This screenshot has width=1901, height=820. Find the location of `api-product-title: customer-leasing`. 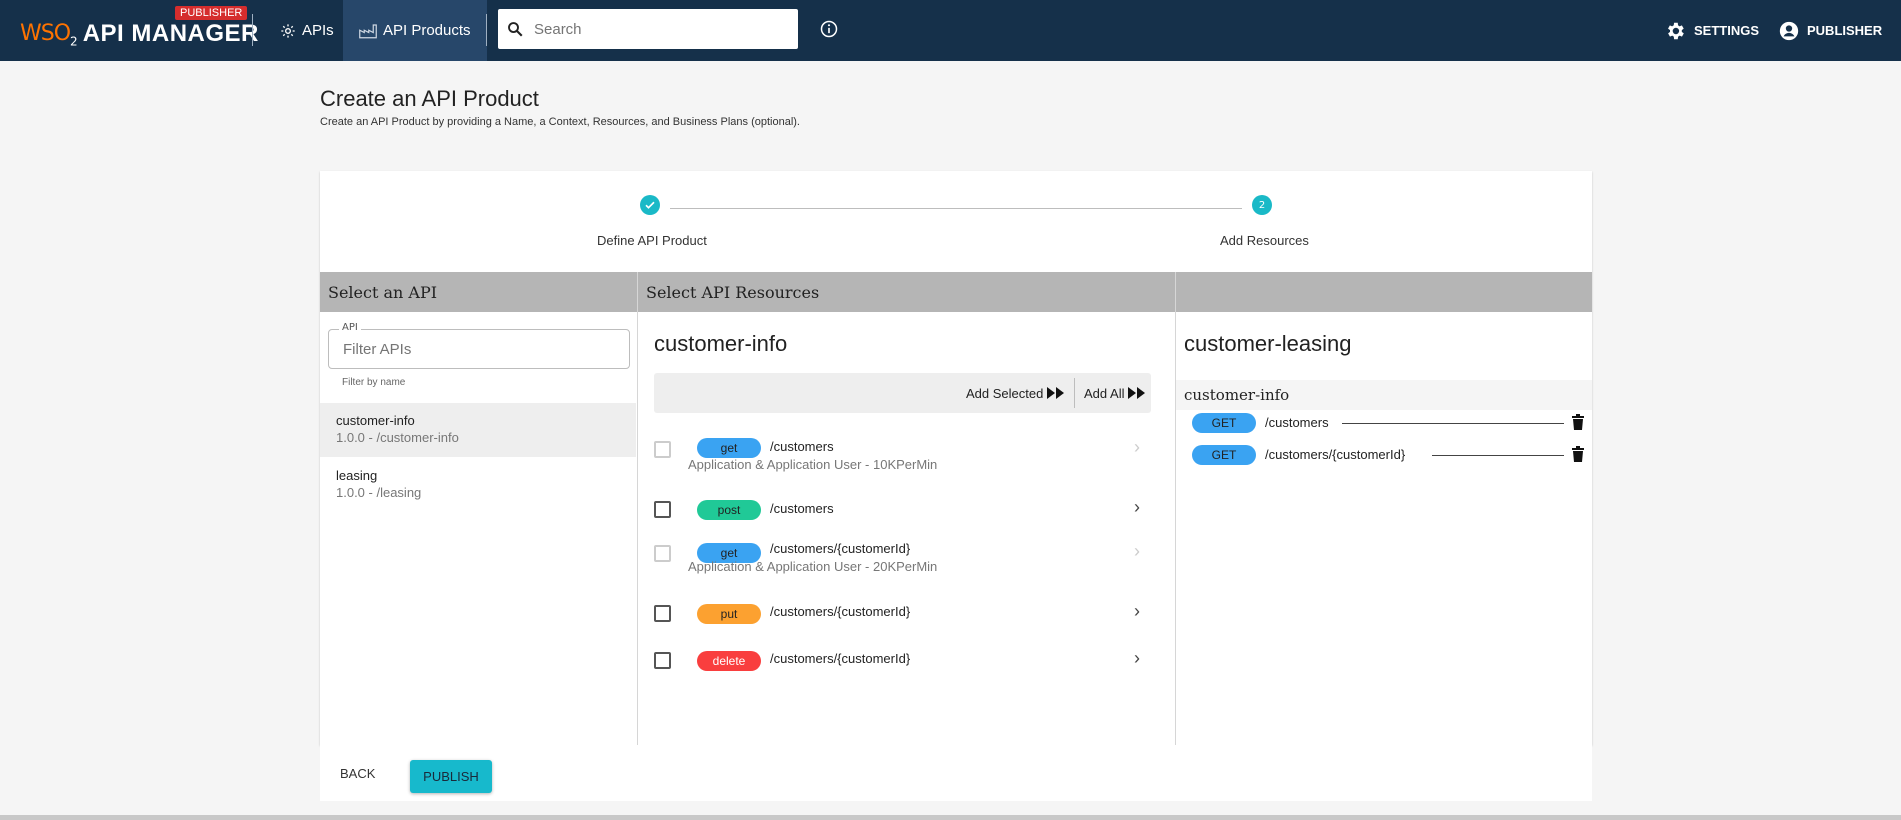

api-product-title: customer-leasing is located at coordinates (1268, 343).